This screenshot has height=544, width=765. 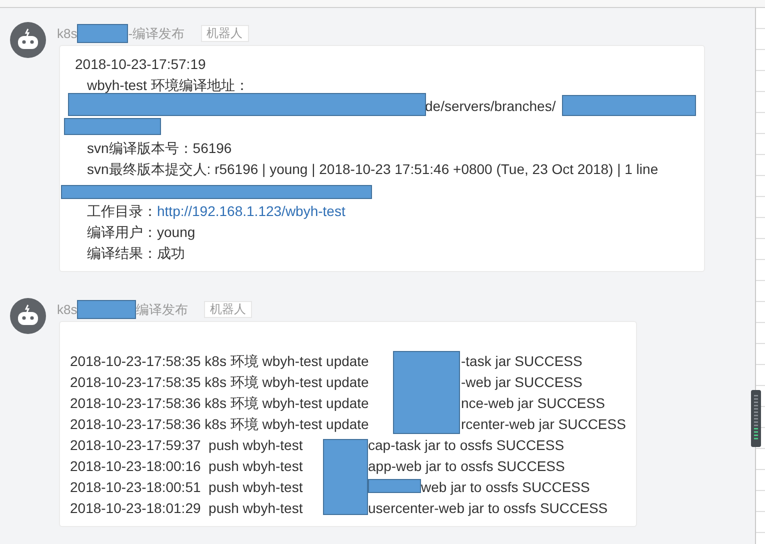 I want to click on log-line: 2018-10-23-18:01:29 push wbyh-test, so click(x=186, y=508).